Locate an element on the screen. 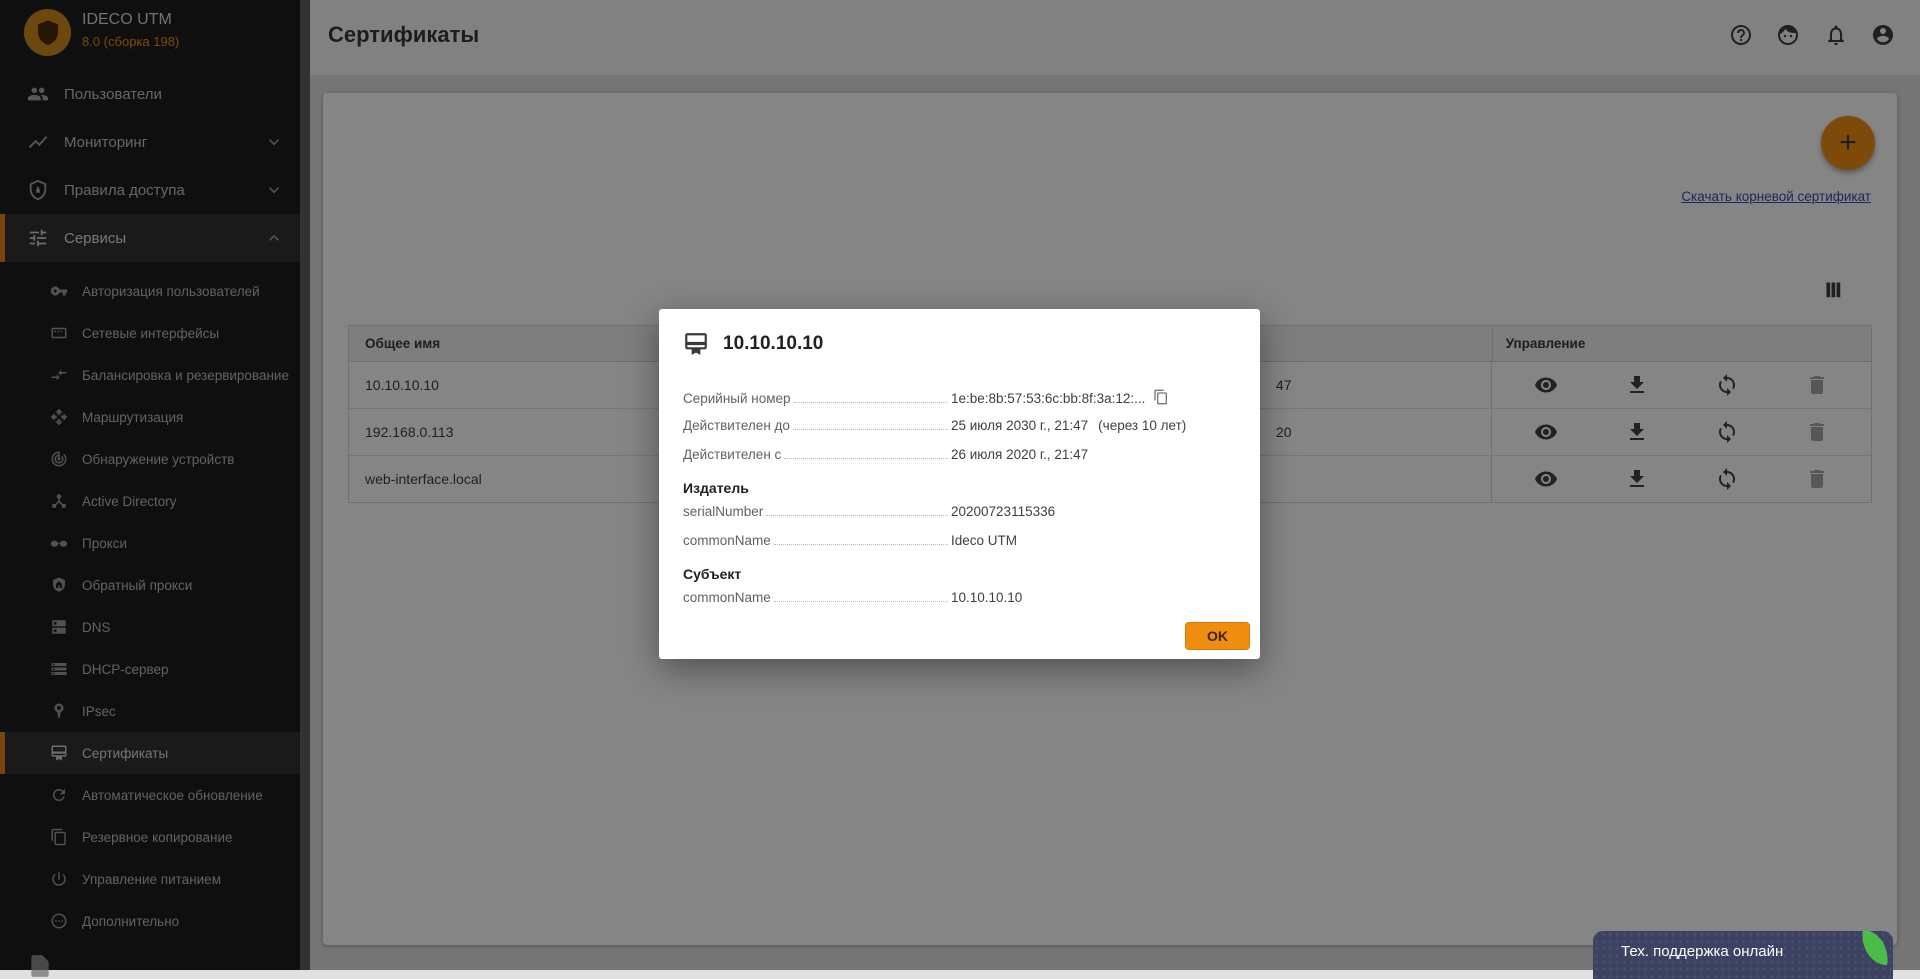 The width and height of the screenshot is (1920, 979). issuer-serial-label: serialNumber is located at coordinates (723, 511).